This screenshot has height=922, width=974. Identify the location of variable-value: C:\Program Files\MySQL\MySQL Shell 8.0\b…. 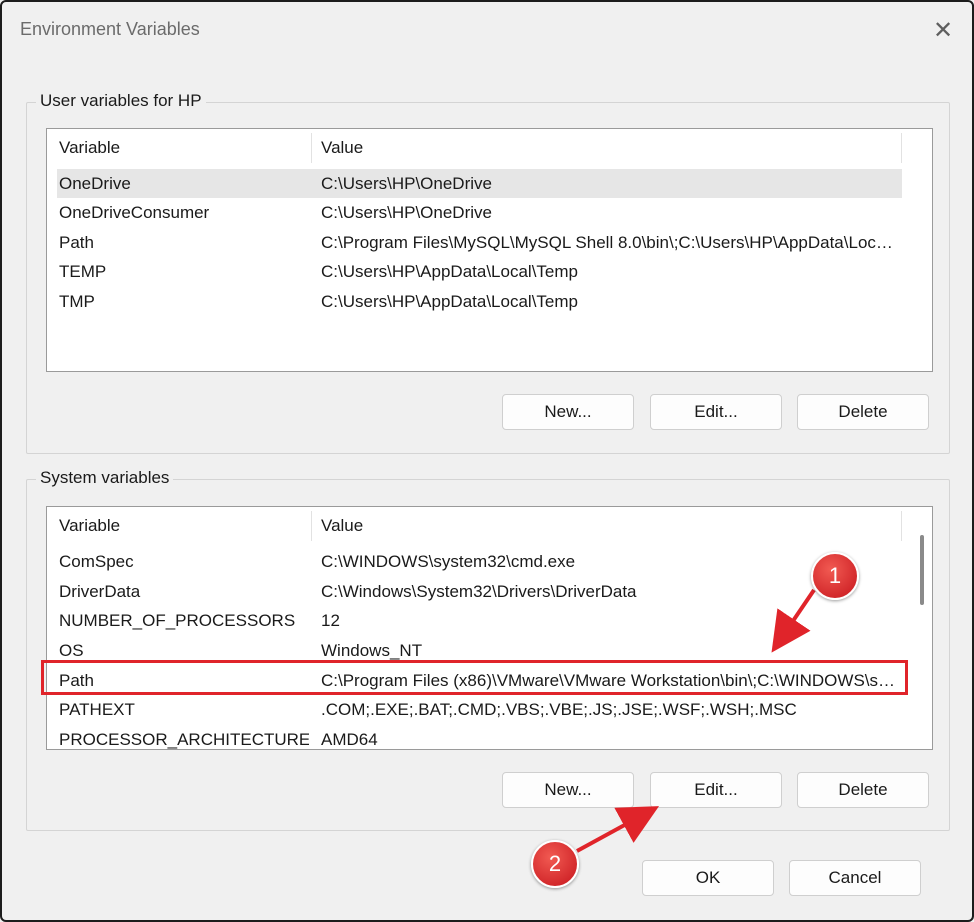
(611, 242).